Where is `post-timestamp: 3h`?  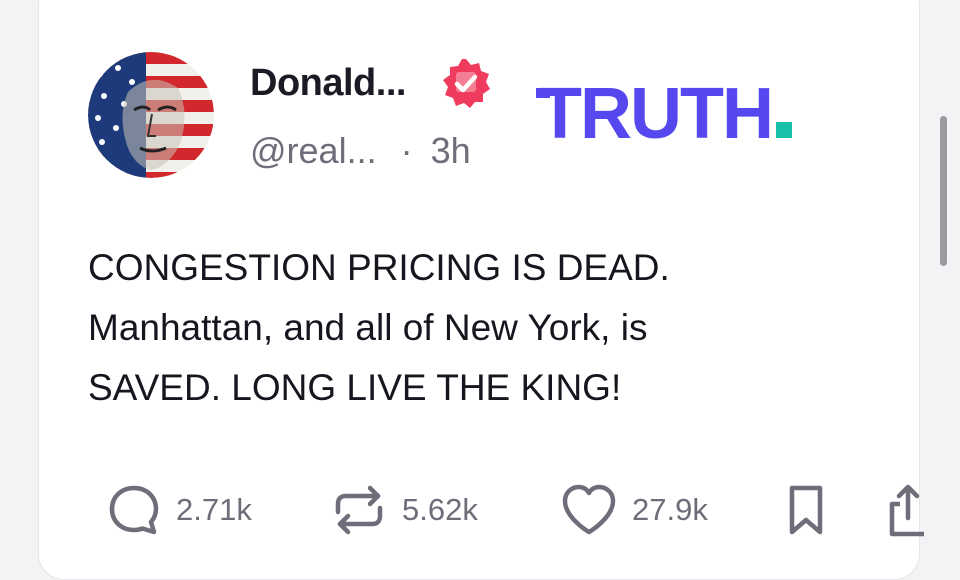
post-timestamp: 3h is located at coordinates (451, 150).